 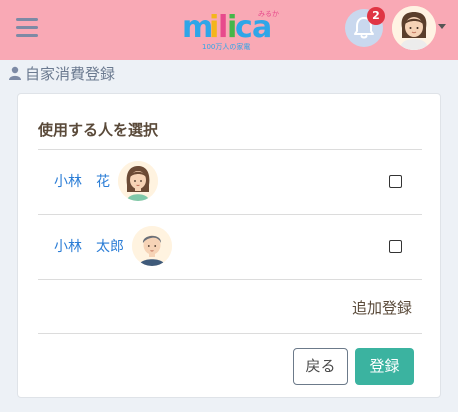 I want to click on card-heading: 使用する人を選択, so click(x=98, y=130).